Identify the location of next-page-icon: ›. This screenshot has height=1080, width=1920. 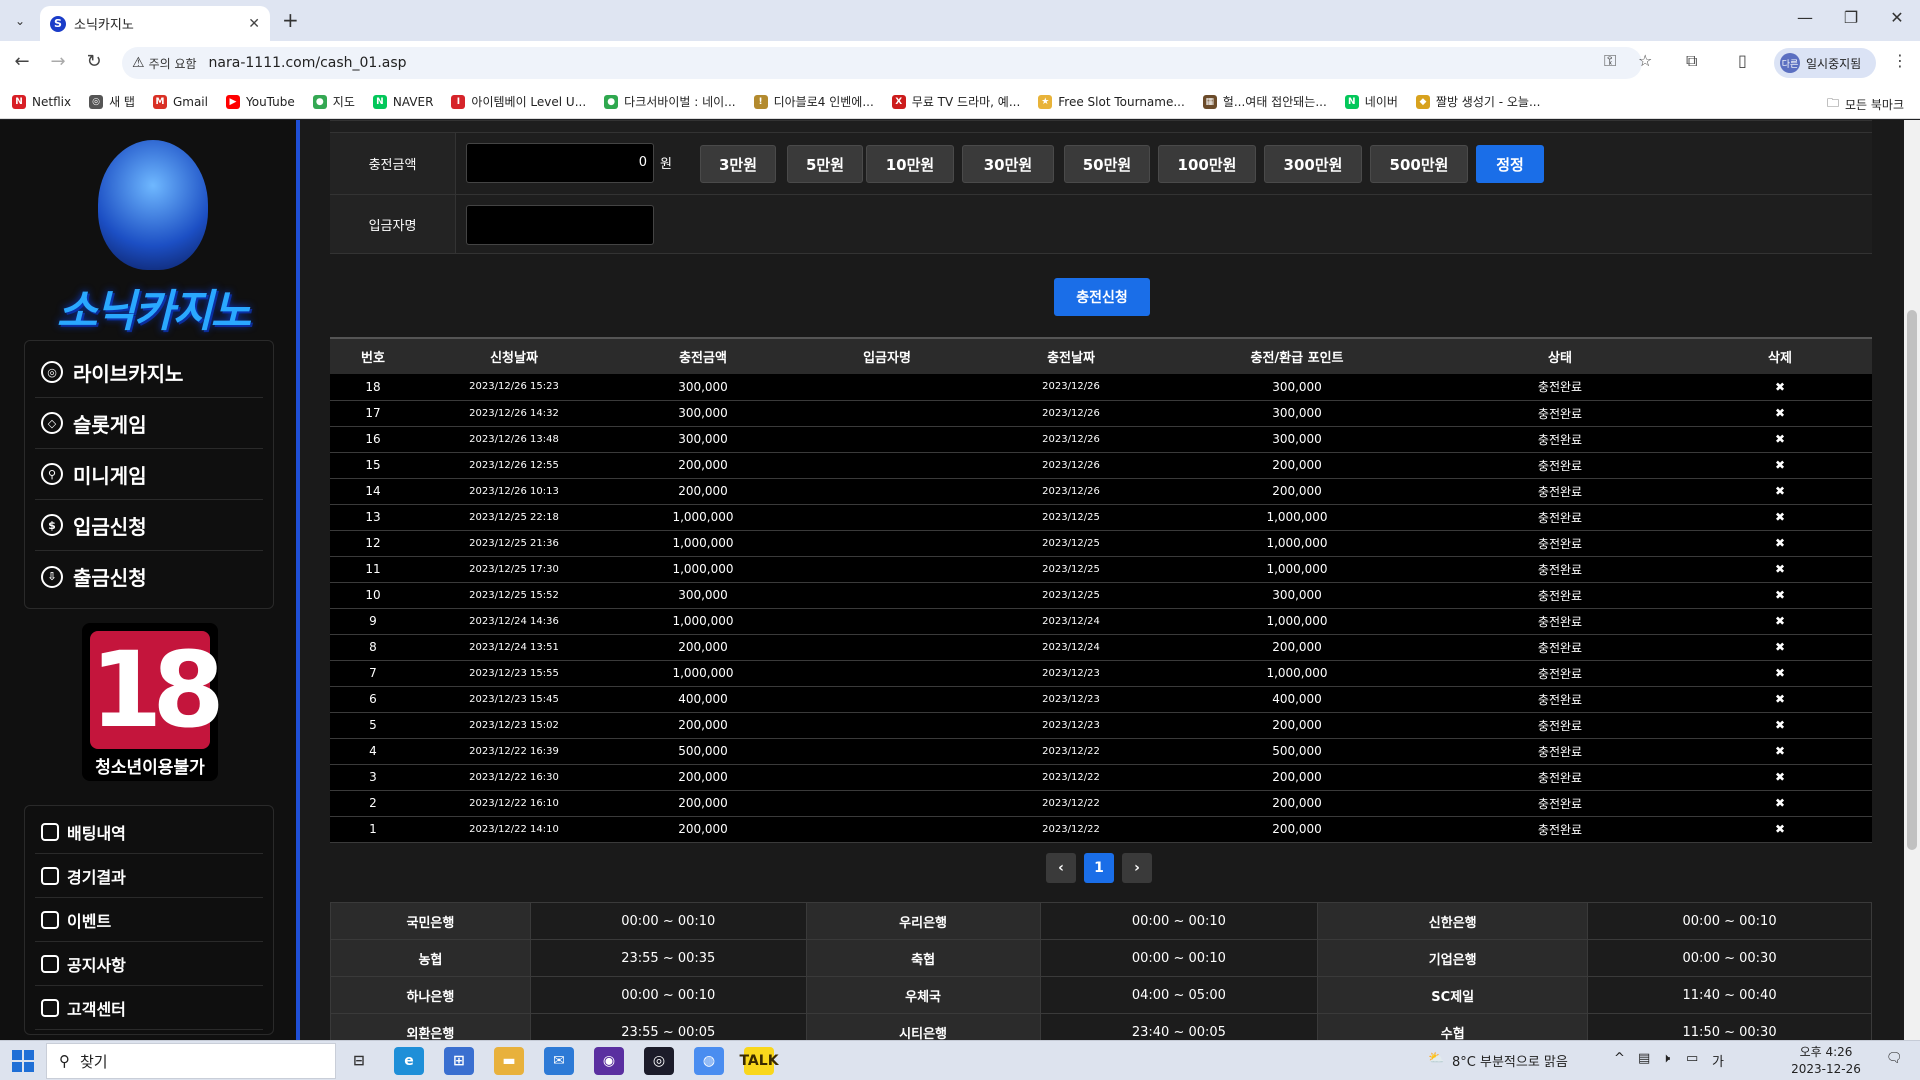
(1137, 868).